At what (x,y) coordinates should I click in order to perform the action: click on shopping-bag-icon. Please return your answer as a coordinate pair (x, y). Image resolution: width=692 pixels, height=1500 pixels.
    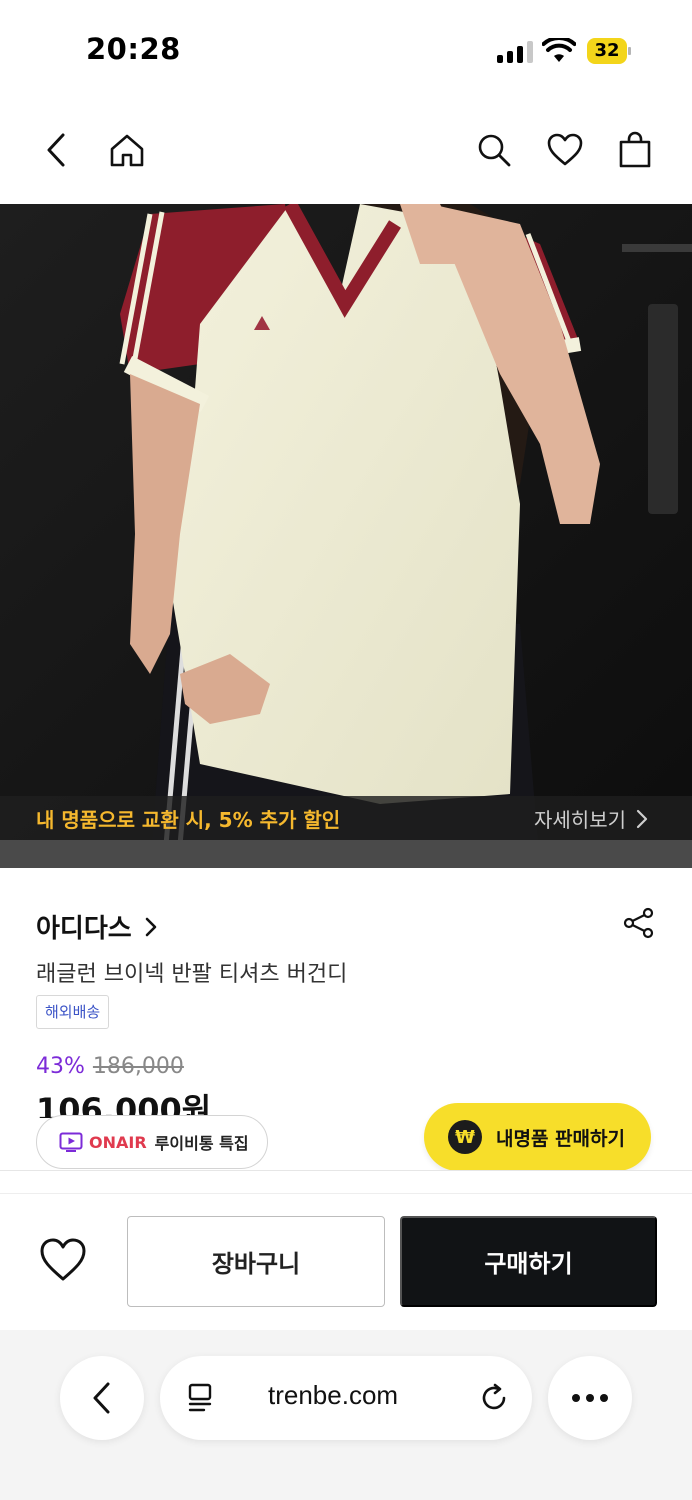
    Looking at the image, I should click on (635, 149).